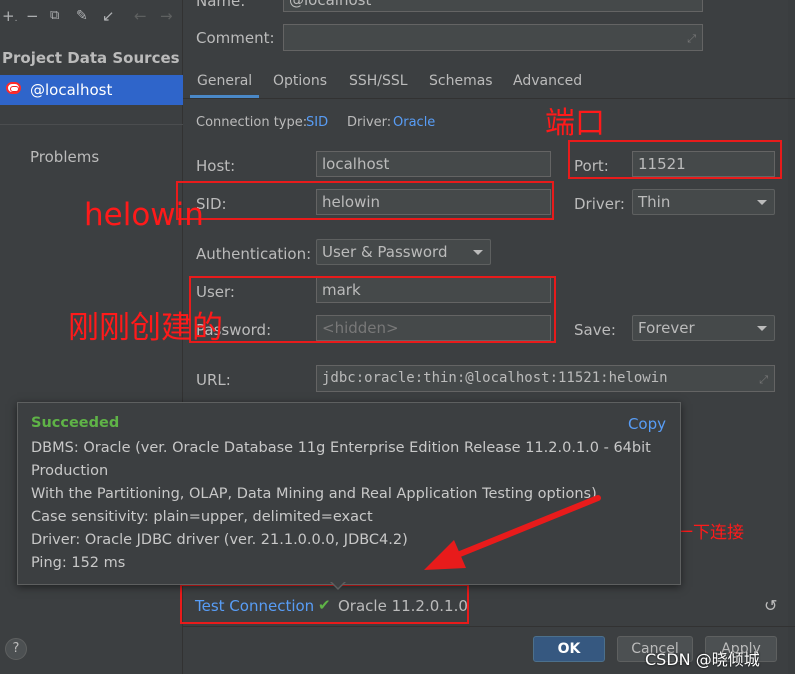 This screenshot has width=795, height=674. Describe the element at coordinates (324, 605) in the screenshot. I see `check-icon: ✔` at that location.